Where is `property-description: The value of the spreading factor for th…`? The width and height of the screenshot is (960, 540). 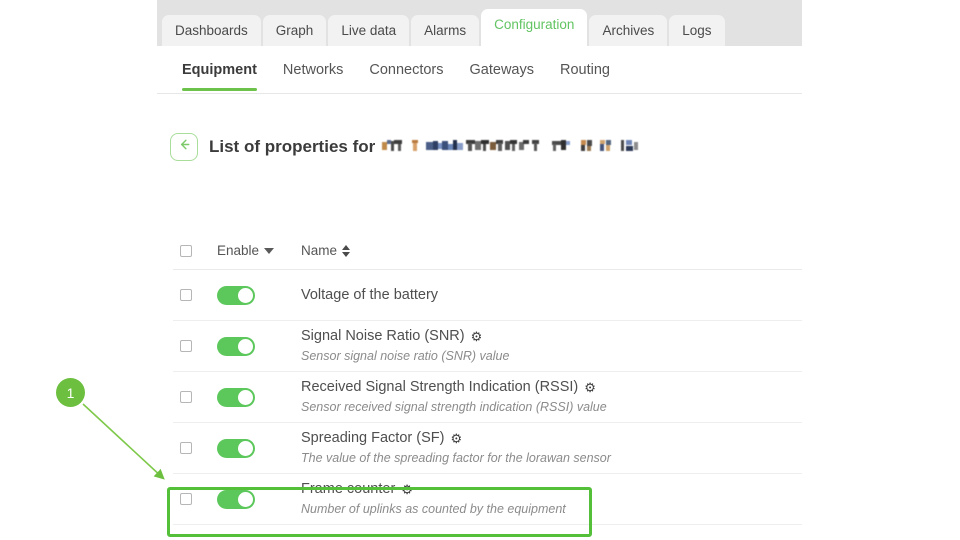
property-description: The value of the spreading factor for th… is located at coordinates (456, 458).